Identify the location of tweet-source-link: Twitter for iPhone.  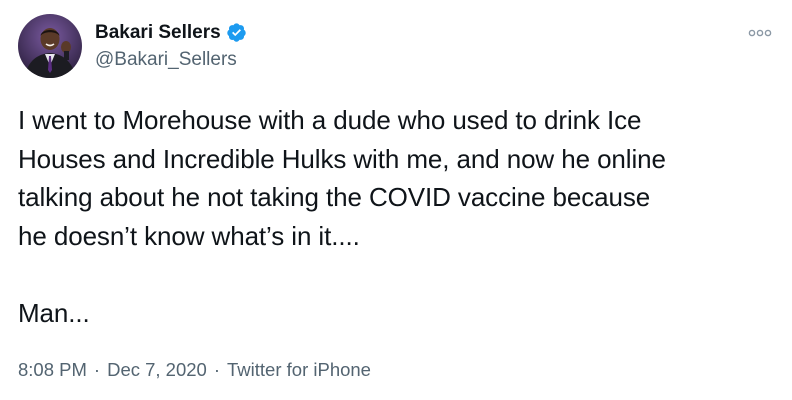
(299, 370).